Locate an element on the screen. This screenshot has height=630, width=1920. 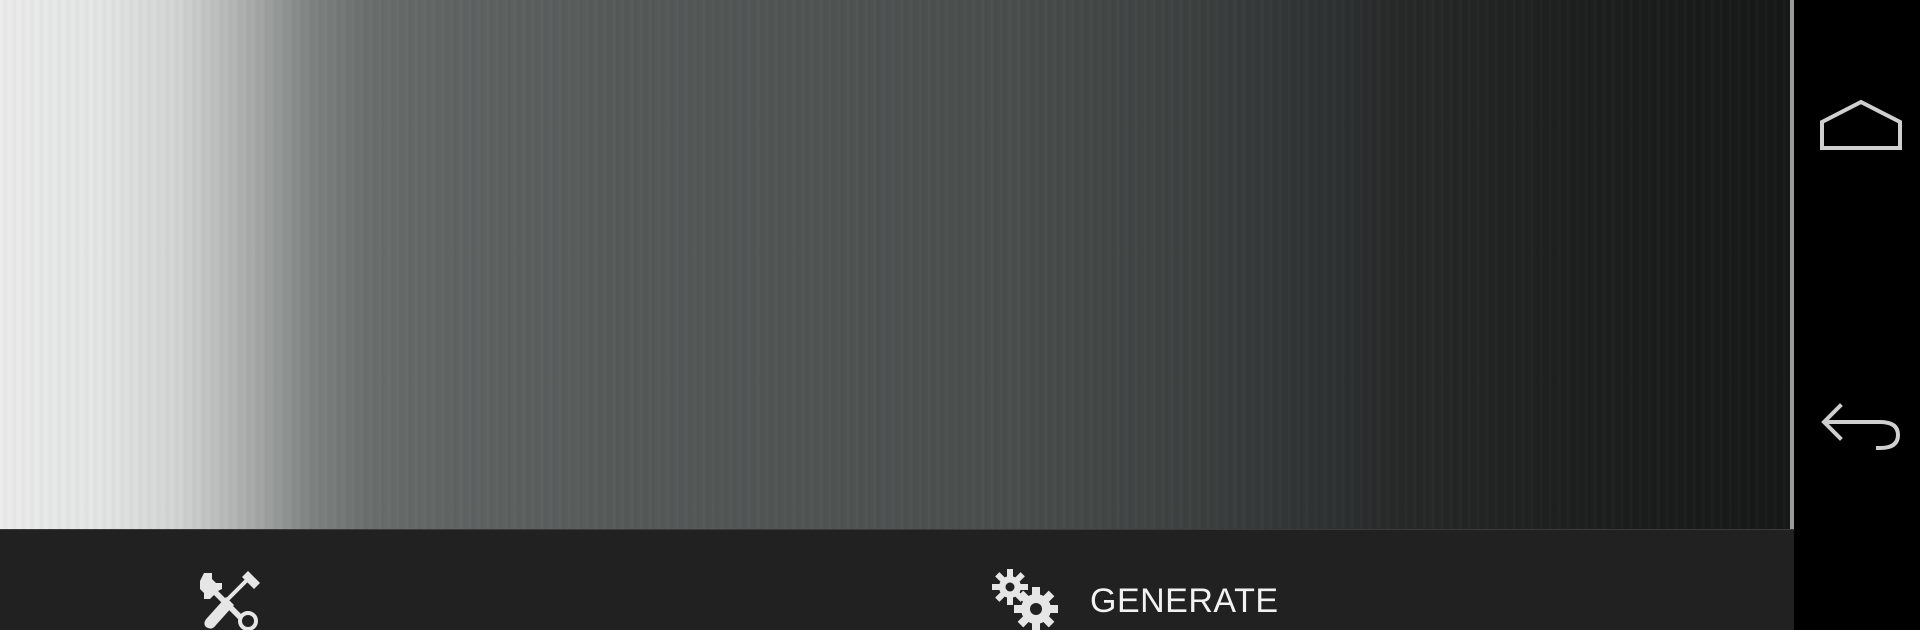
generate-label: GENERATE is located at coordinates (1184, 601).